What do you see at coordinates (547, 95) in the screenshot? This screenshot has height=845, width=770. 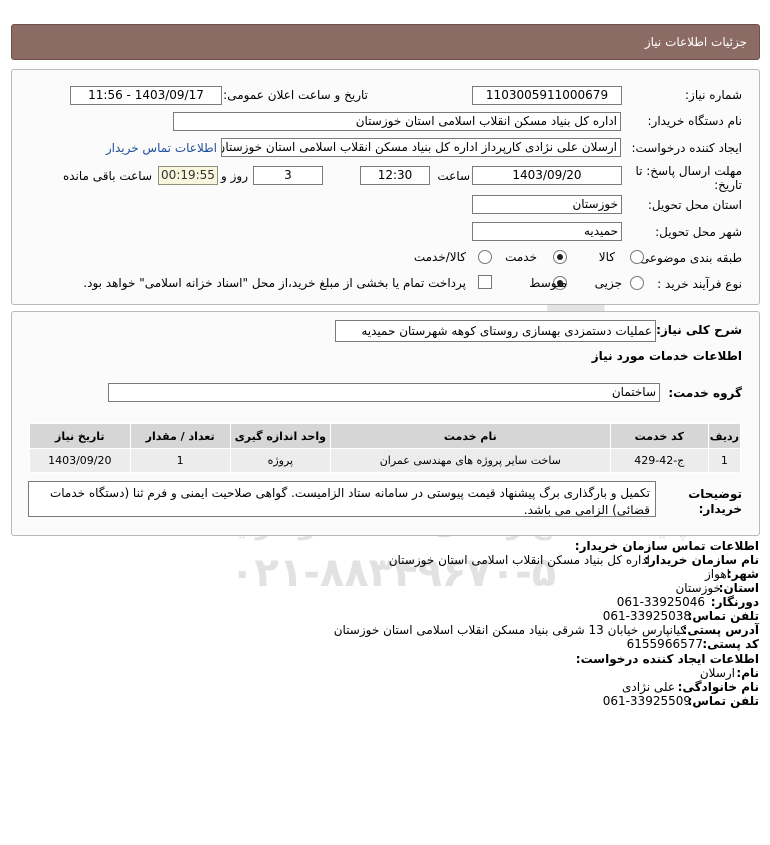 I see `need-number-field: 1103005911000679` at bounding box center [547, 95].